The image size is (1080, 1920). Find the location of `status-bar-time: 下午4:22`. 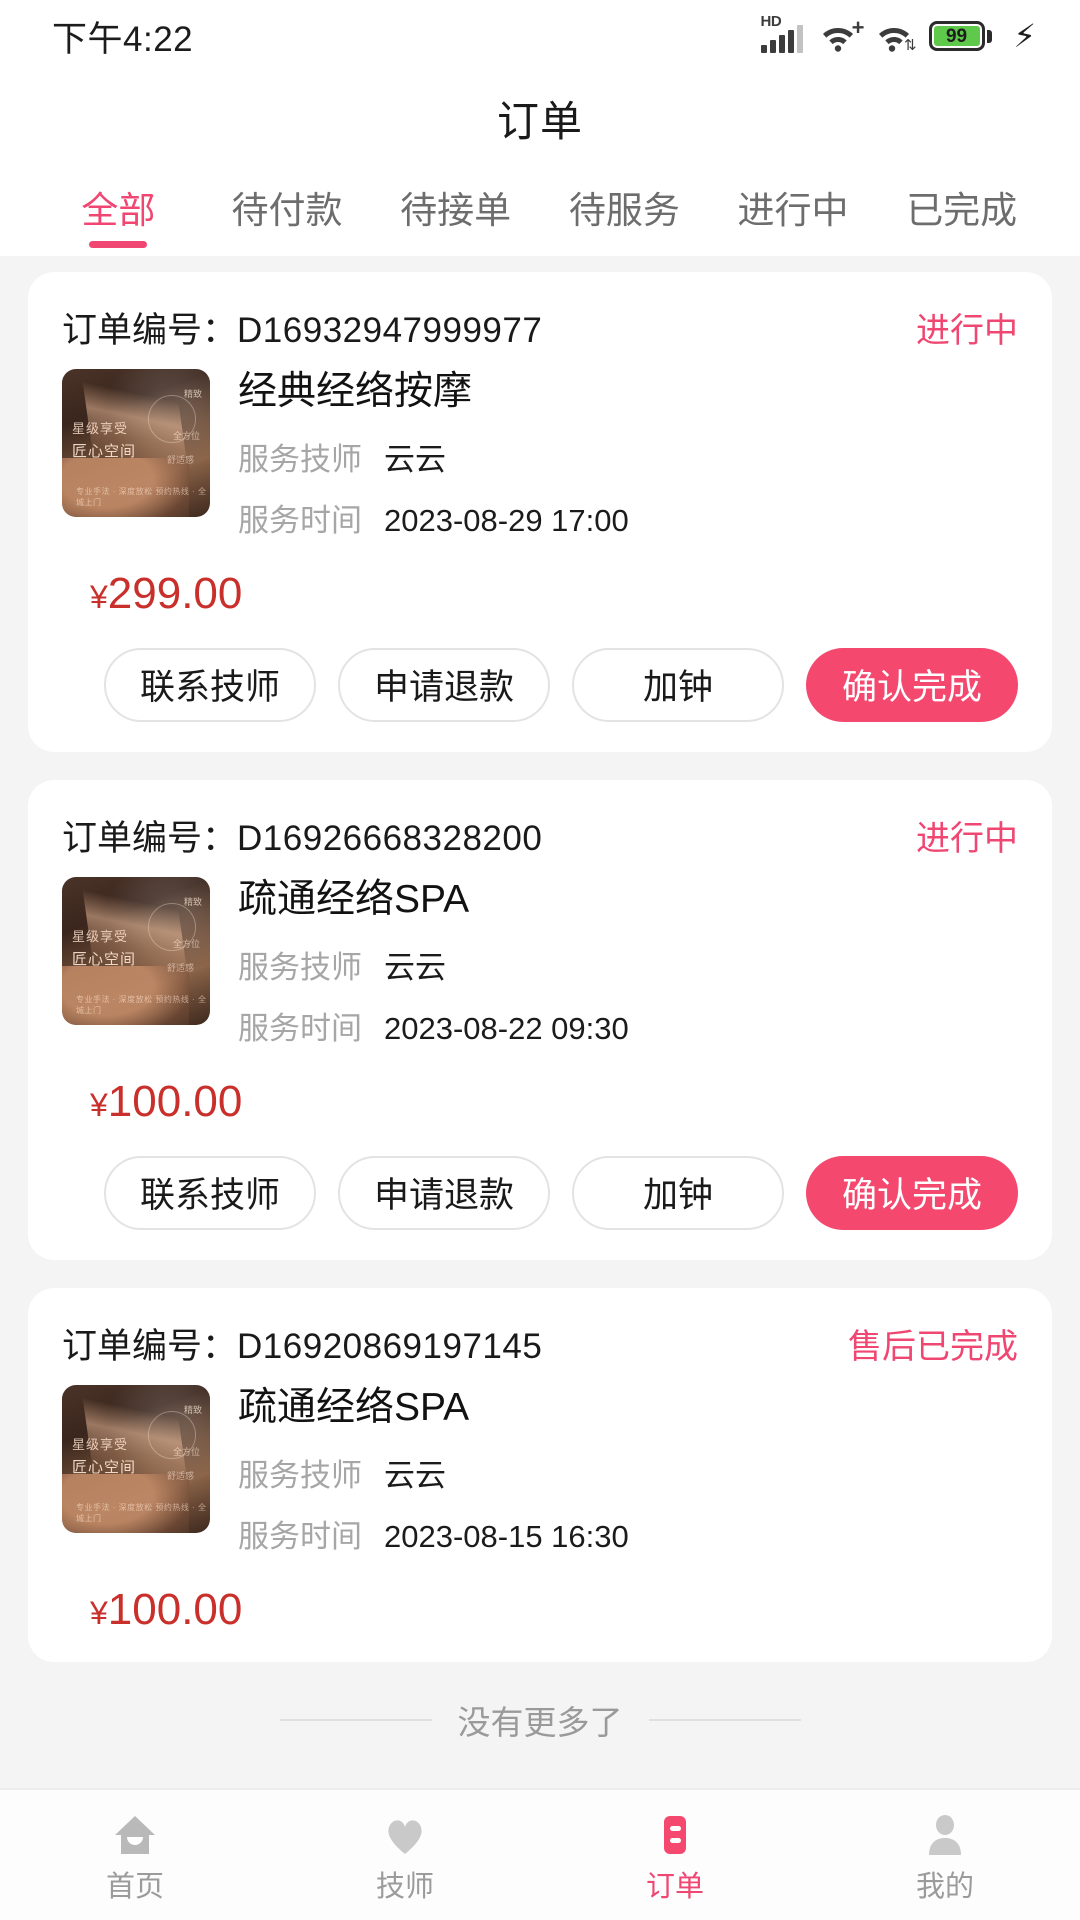

status-bar-time: 下午4:22 is located at coordinates (123, 39).